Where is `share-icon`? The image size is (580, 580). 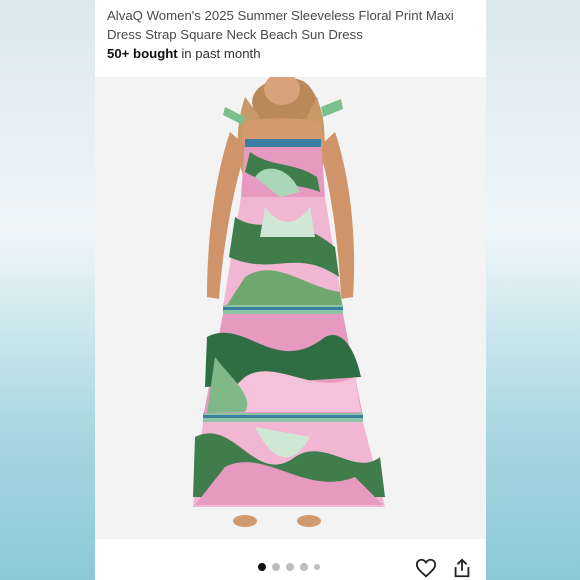 share-icon is located at coordinates (462, 568).